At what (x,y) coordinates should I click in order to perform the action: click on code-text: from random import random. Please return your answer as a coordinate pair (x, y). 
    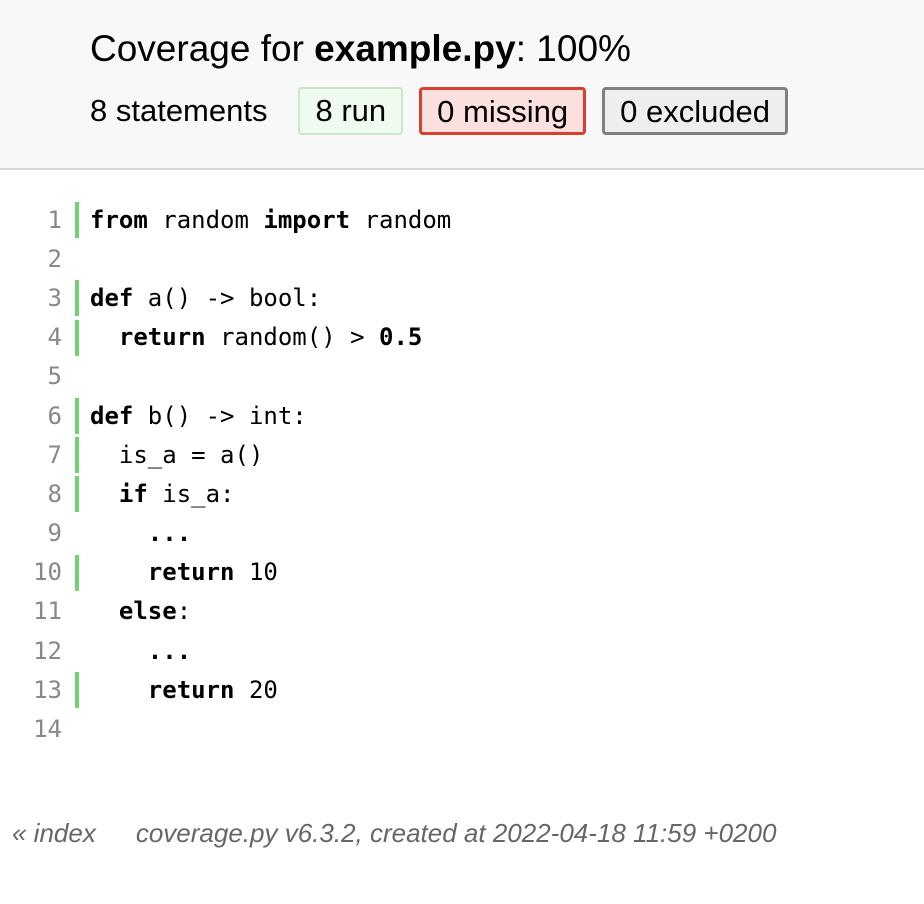
    Looking at the image, I should click on (270, 220).